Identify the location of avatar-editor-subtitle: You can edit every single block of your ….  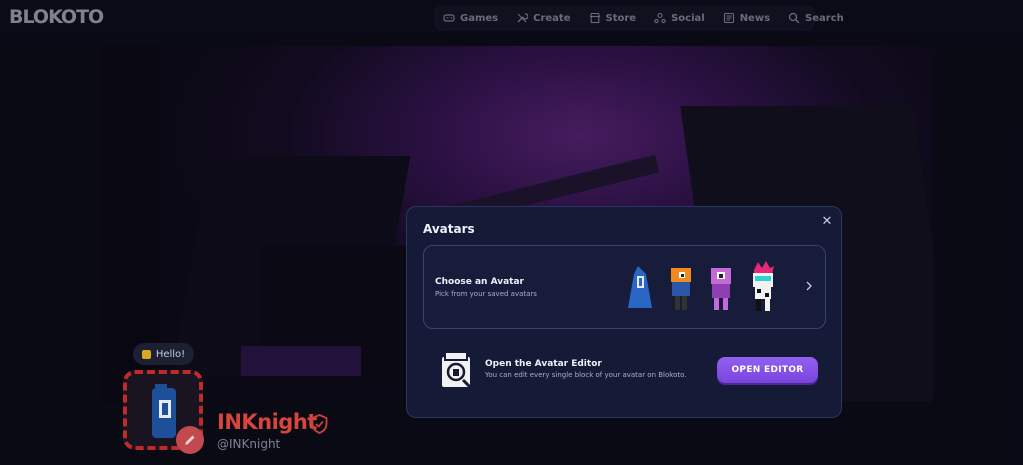
(586, 375).